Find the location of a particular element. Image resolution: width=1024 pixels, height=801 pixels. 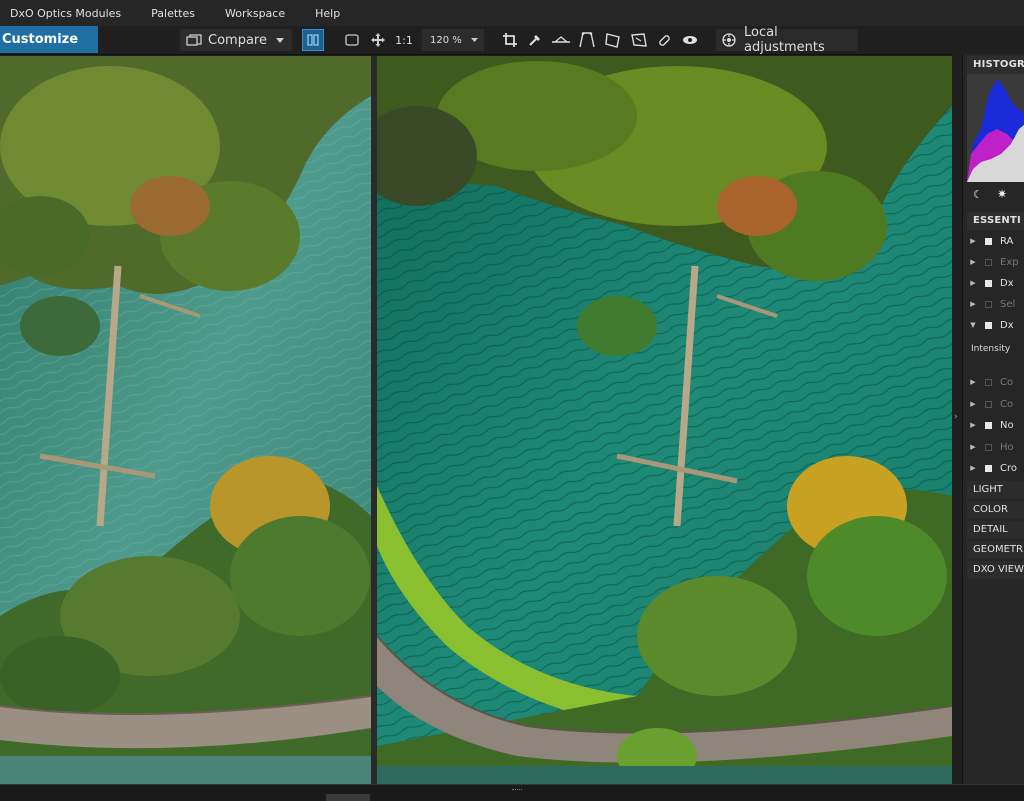

crop-button is located at coordinates (510, 40).